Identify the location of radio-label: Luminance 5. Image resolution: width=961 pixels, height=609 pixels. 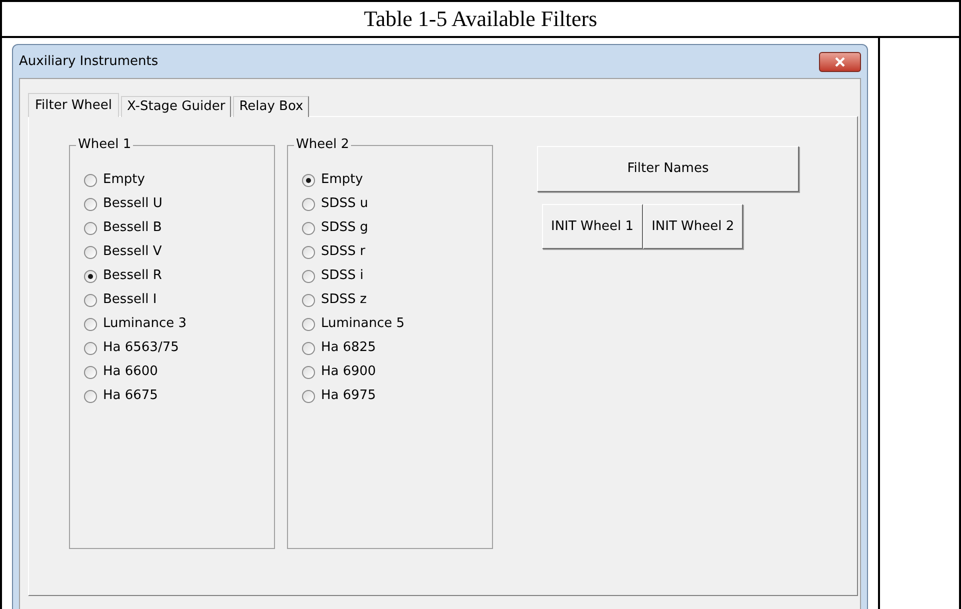
(363, 324).